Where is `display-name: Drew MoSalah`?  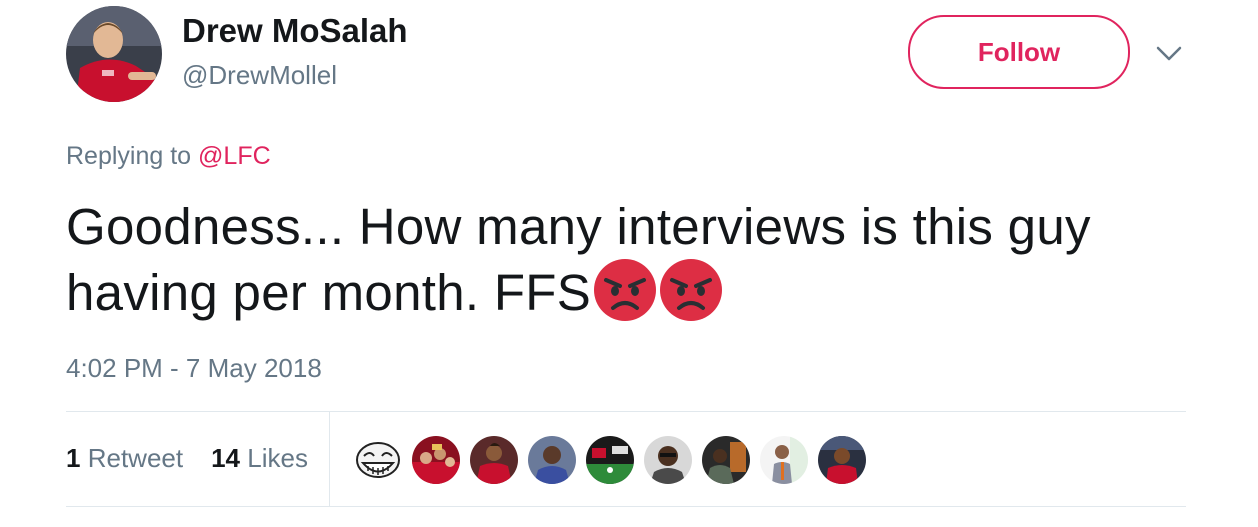 display-name: Drew MoSalah is located at coordinates (295, 31).